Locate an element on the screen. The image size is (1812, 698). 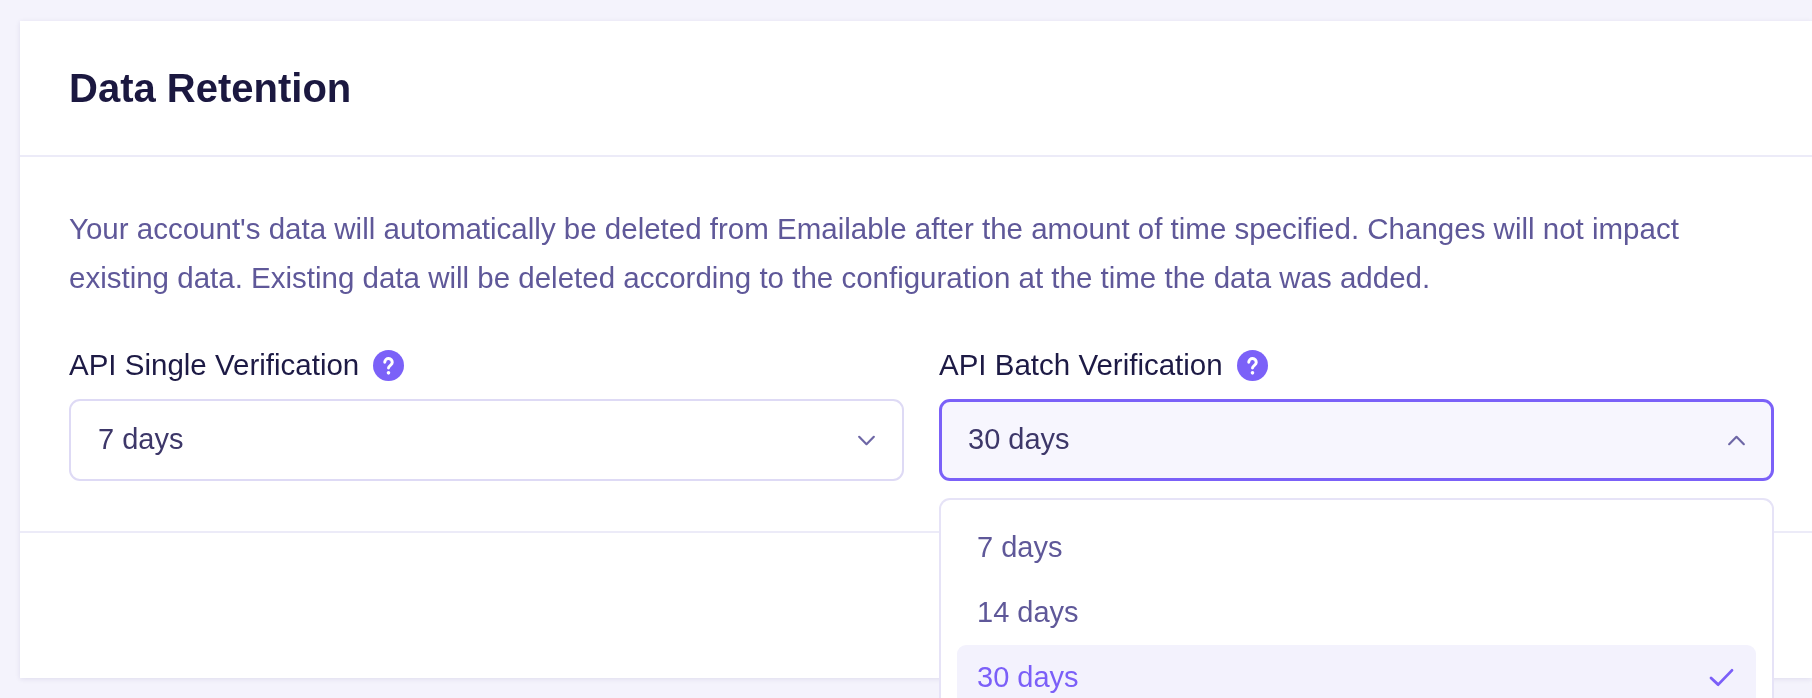
dropdown-option: 14 days is located at coordinates (1356, 612).